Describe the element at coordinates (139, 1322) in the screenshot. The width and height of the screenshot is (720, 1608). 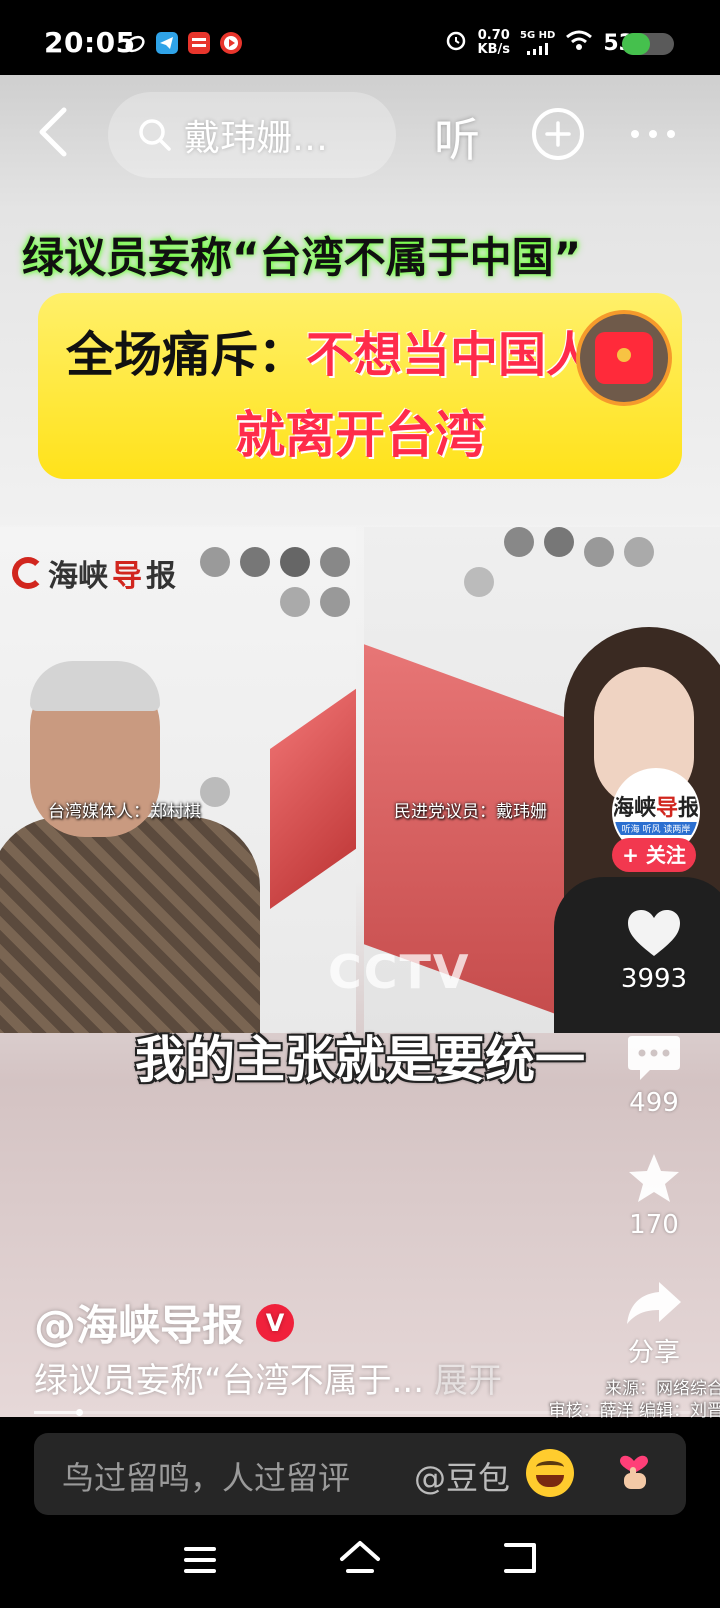
I see `author-name: @海峡导报` at that location.